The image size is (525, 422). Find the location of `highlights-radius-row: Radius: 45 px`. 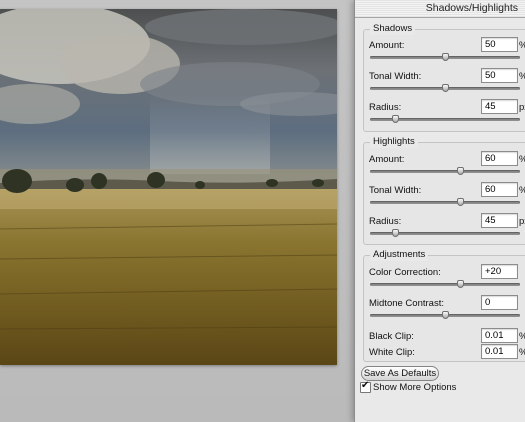

highlights-radius-row: Radius: 45 px is located at coordinates (444, 231).